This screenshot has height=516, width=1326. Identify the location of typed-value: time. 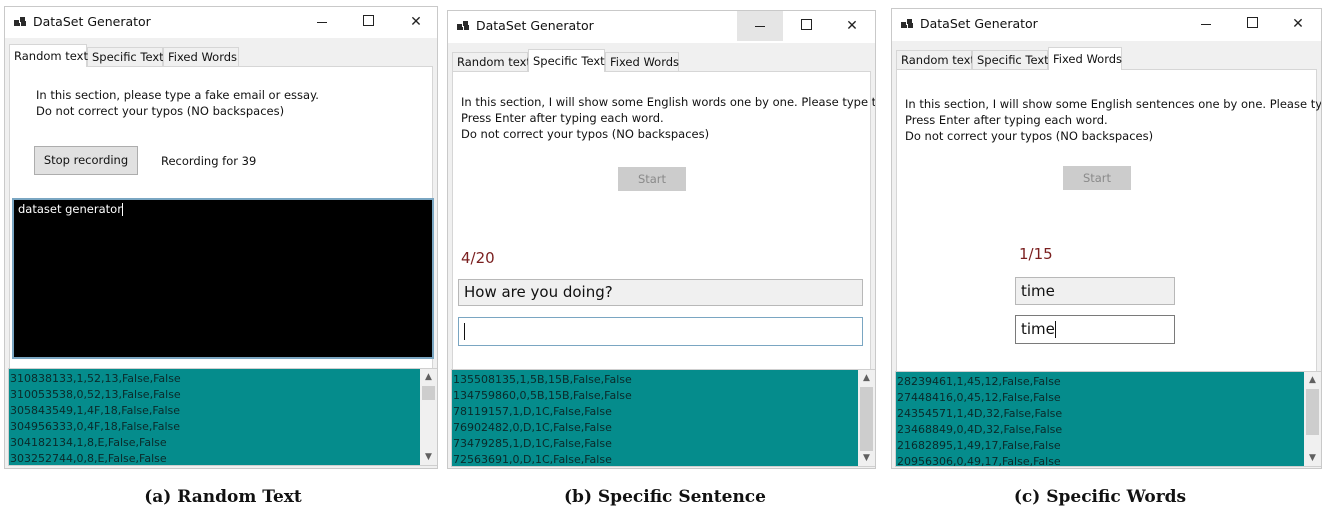
(1038, 329).